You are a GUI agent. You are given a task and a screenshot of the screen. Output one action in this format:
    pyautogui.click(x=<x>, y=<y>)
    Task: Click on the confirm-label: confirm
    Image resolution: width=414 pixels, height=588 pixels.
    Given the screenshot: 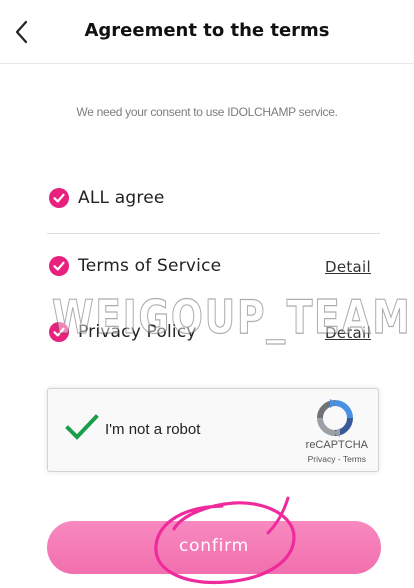 What is the action you would take?
    pyautogui.click(x=214, y=546)
    